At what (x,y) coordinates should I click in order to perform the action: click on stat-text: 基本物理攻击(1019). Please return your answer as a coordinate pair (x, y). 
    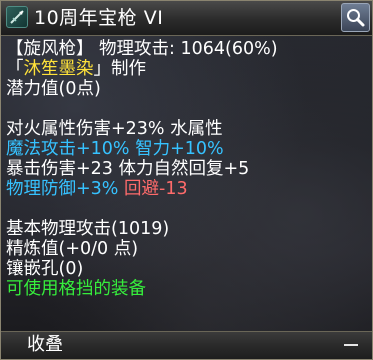
    Looking at the image, I should click on (88, 229).